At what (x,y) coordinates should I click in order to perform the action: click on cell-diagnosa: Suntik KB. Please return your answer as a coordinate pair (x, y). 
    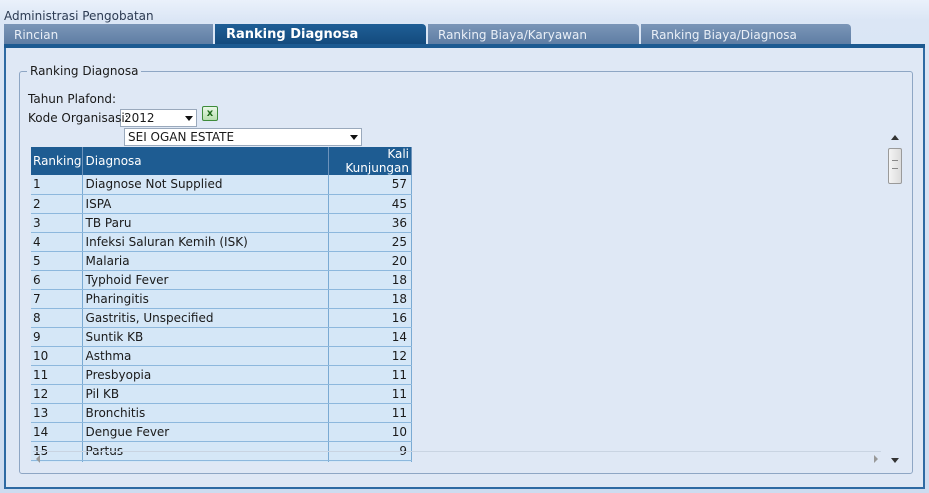
    Looking at the image, I should click on (205, 337).